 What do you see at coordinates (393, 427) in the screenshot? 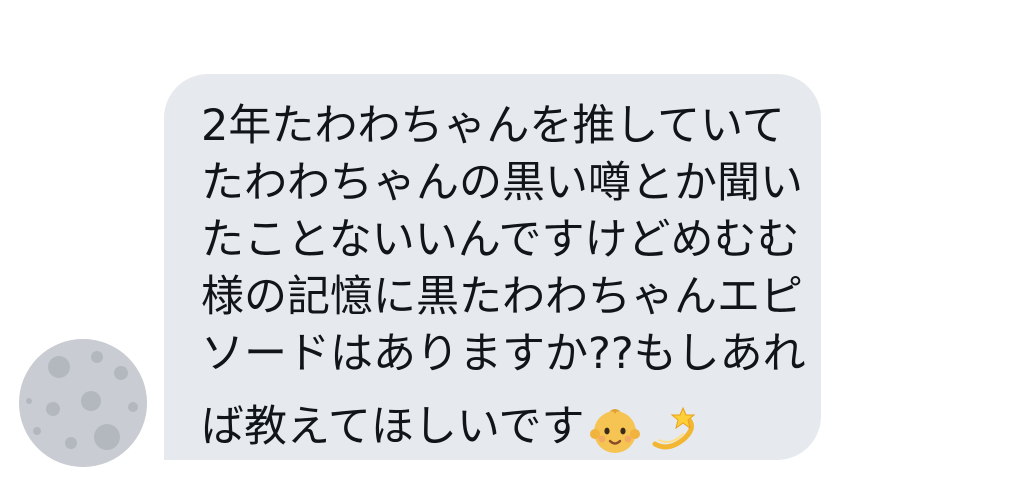
I see `message-line-text: ば教えてほしいです` at bounding box center [393, 427].